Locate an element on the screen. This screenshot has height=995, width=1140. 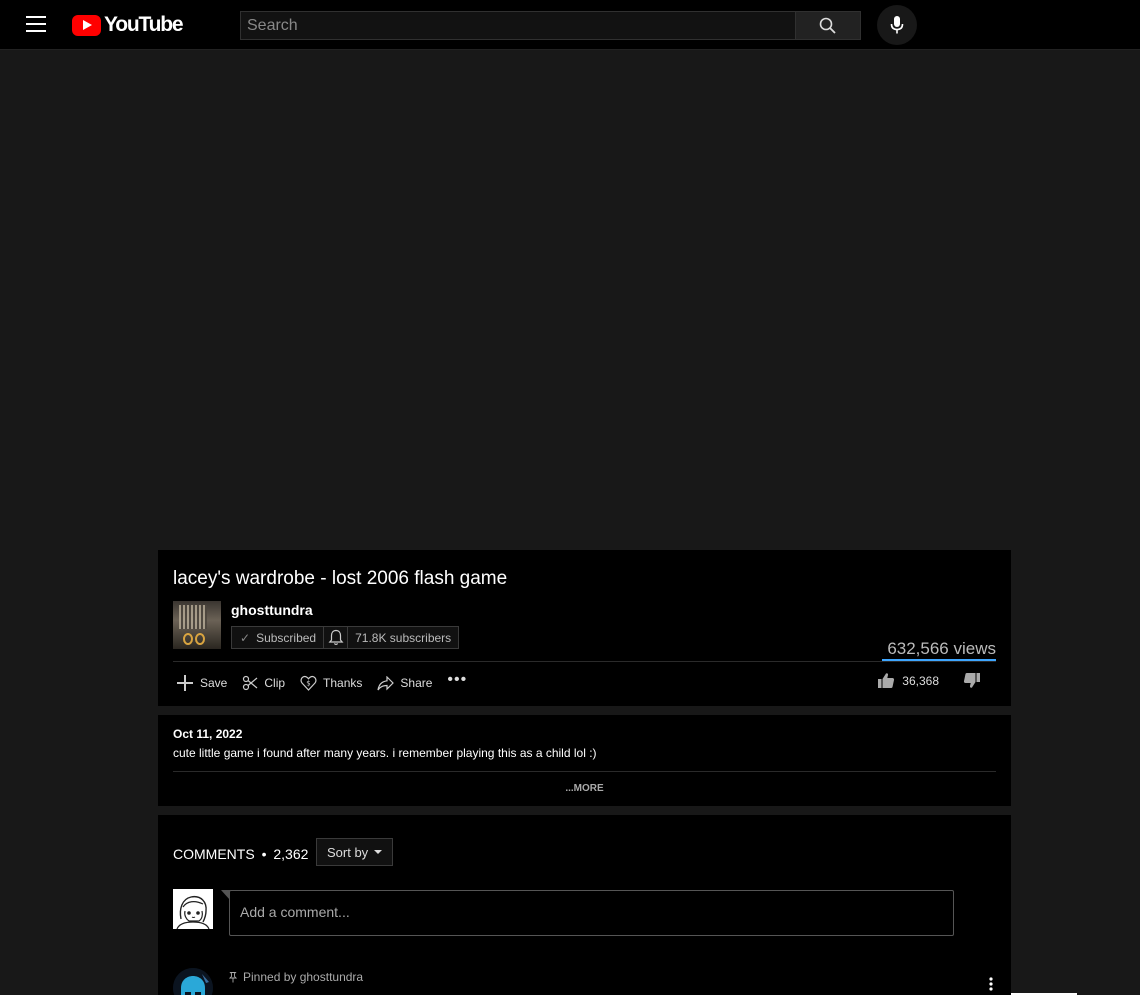
dropdown-caret-icon is located at coordinates (378, 852).